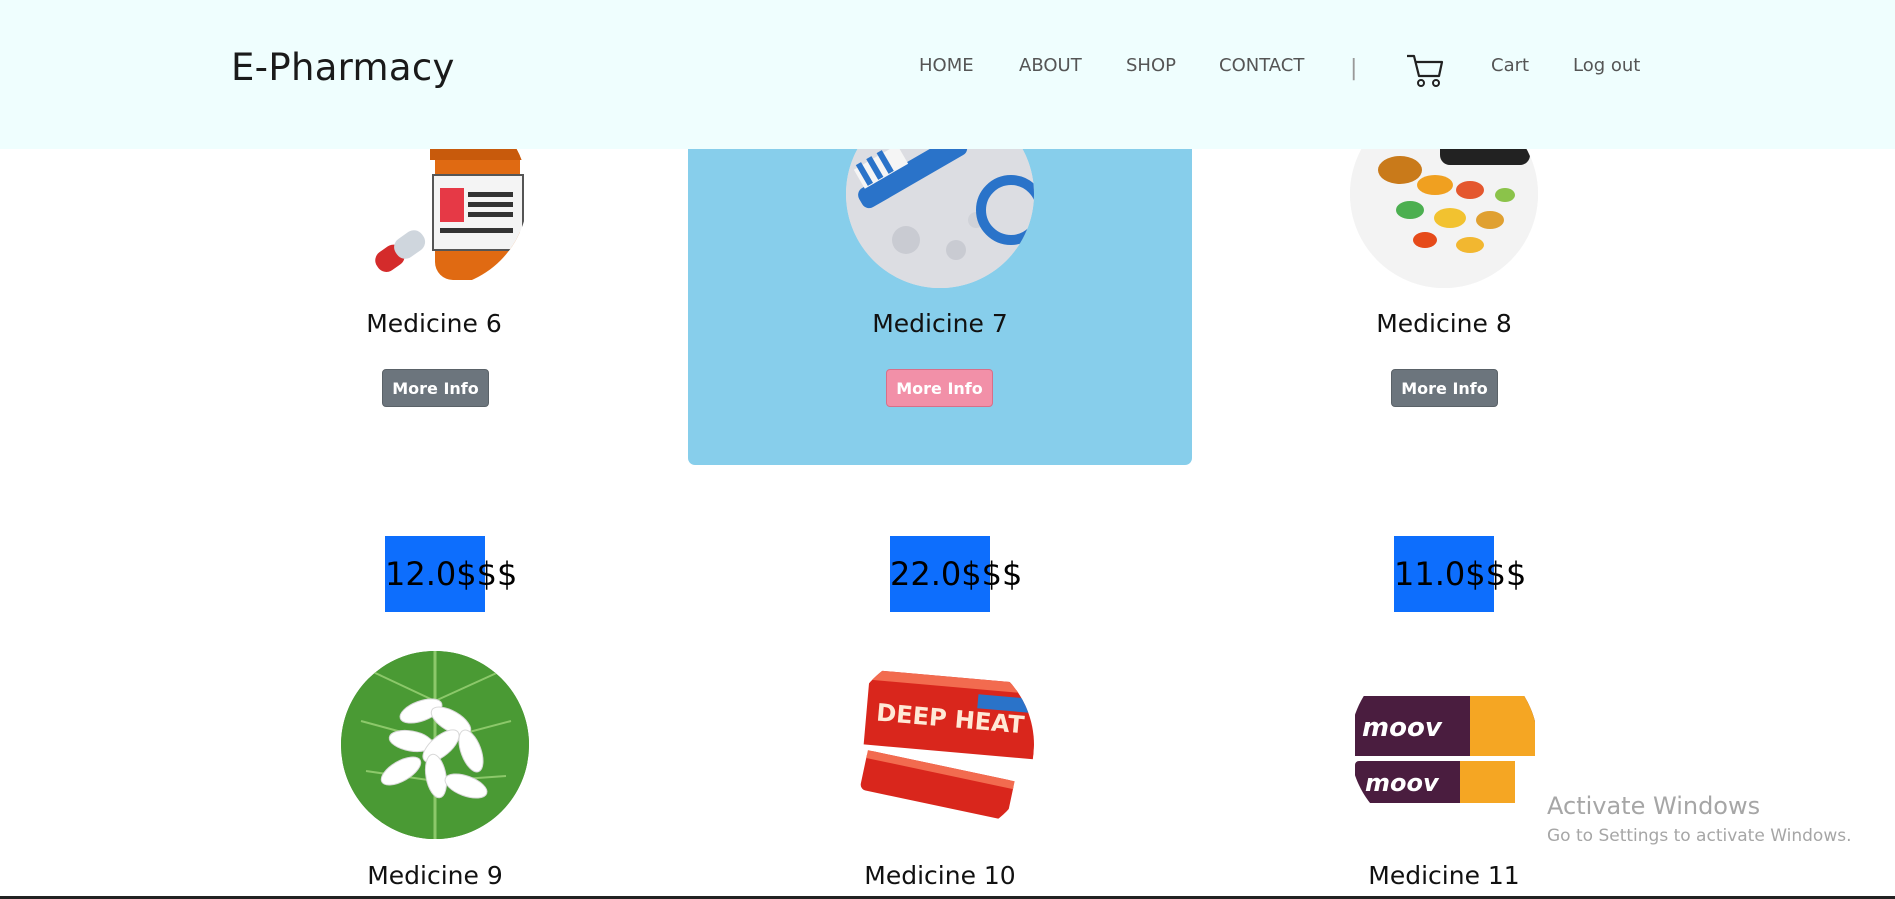  What do you see at coordinates (1606, 65) in the screenshot?
I see `nav-logout: Log out` at bounding box center [1606, 65].